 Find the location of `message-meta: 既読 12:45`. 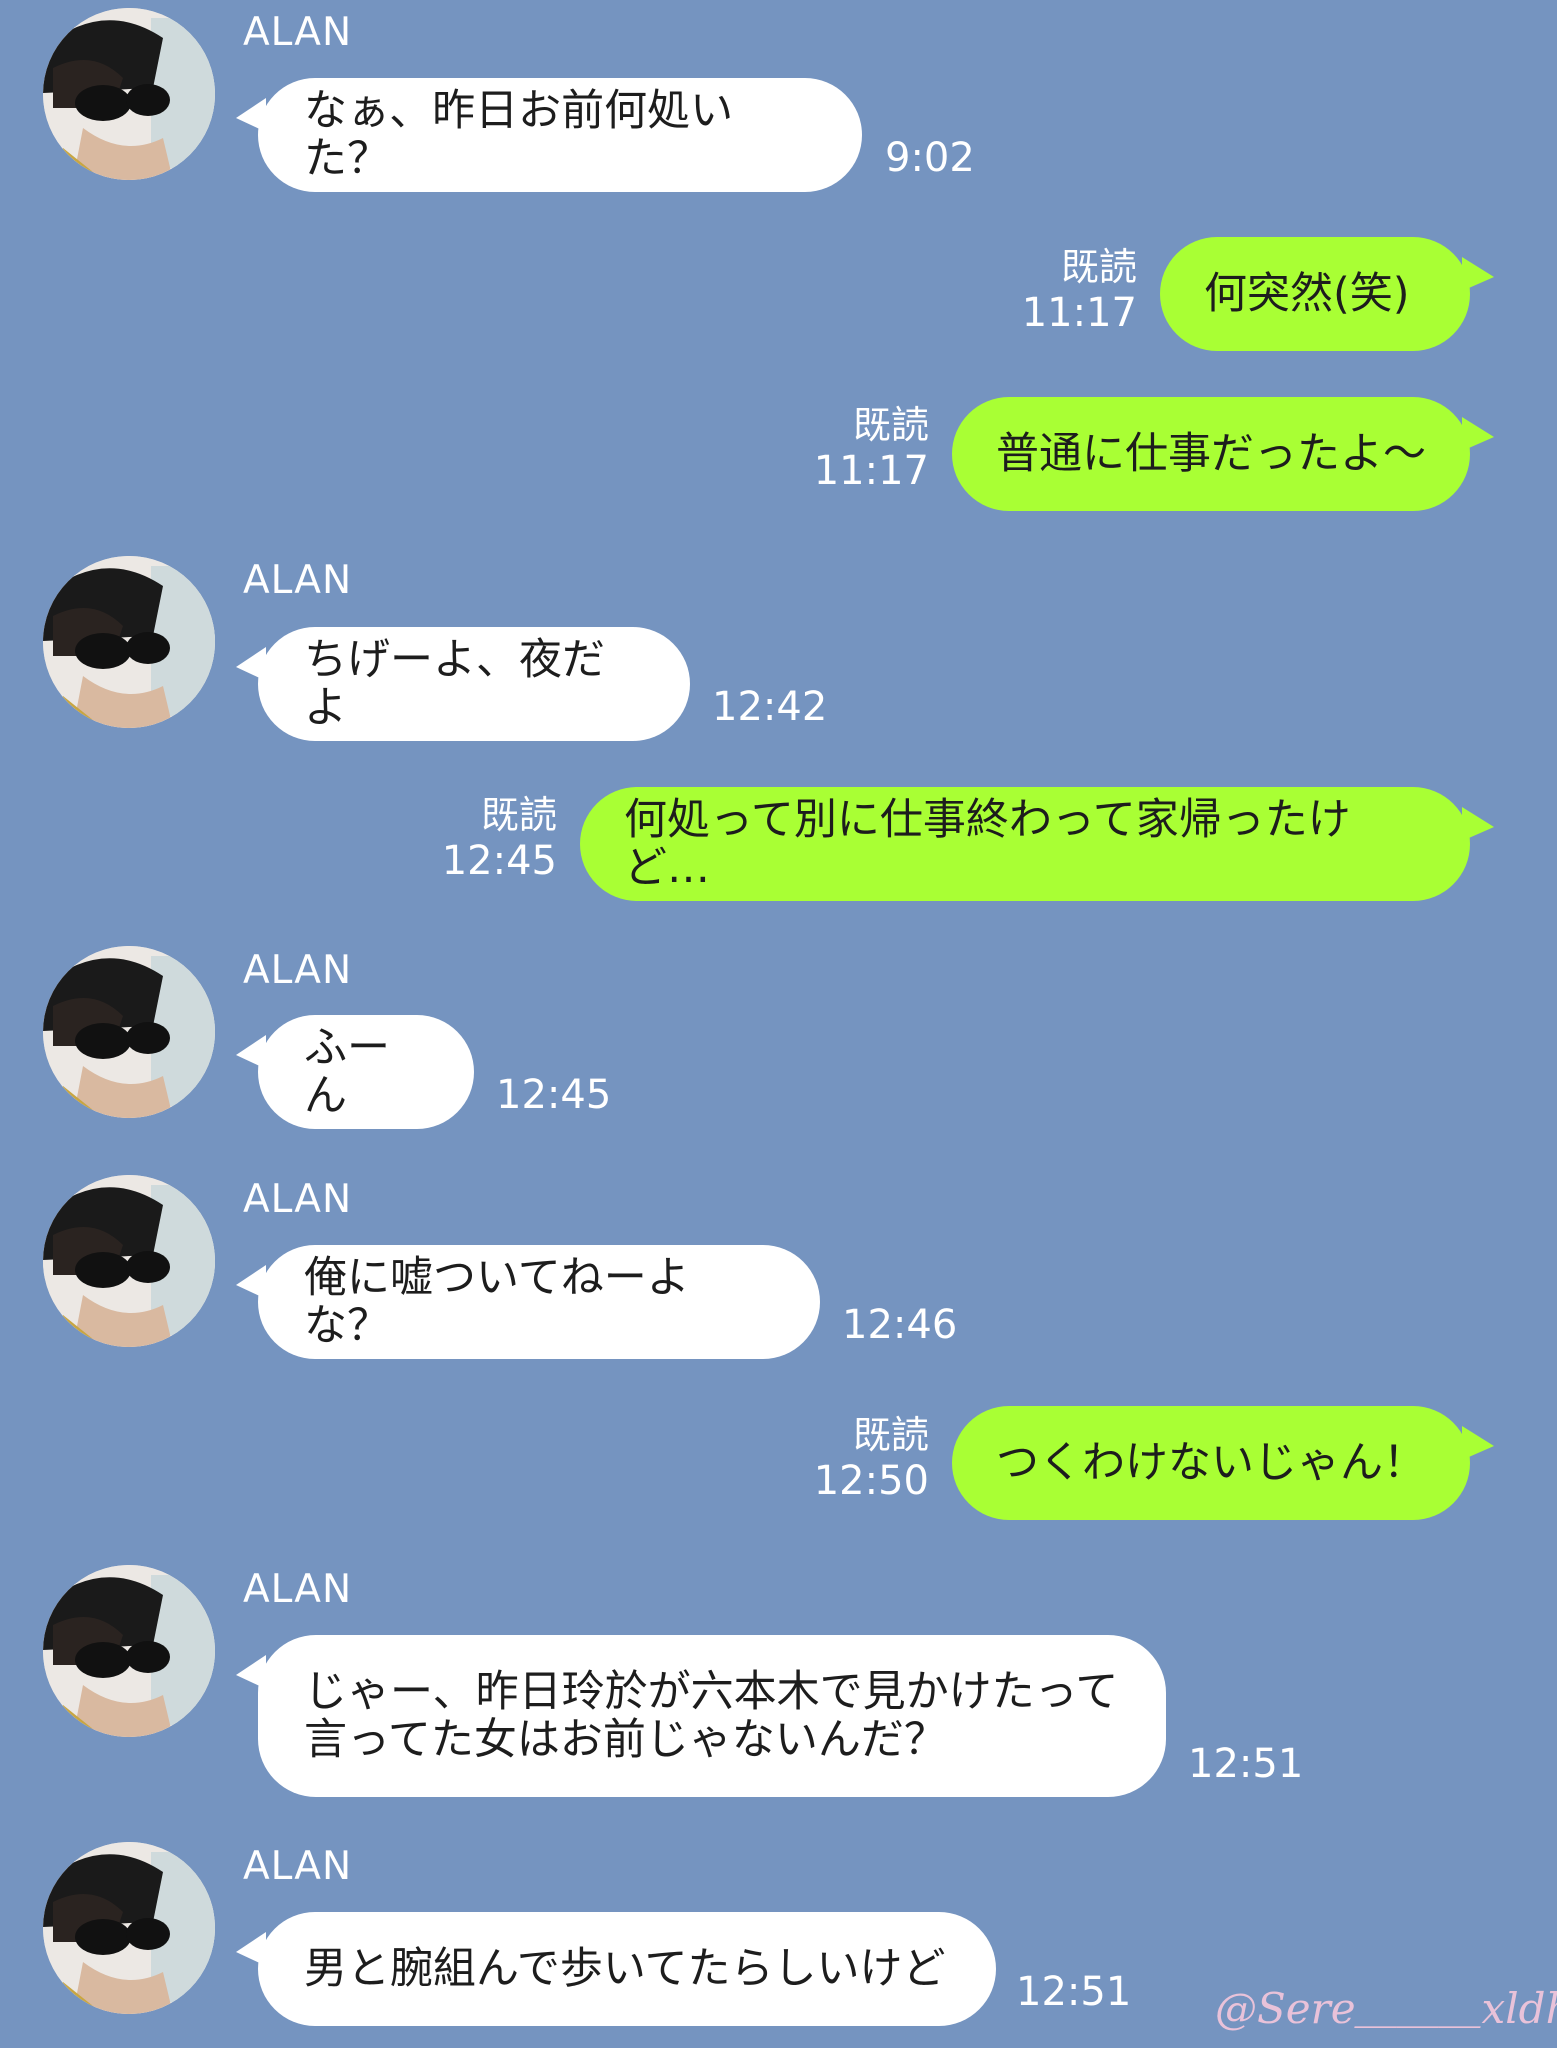

message-meta: 既読 12:45 is located at coordinates (499, 838).